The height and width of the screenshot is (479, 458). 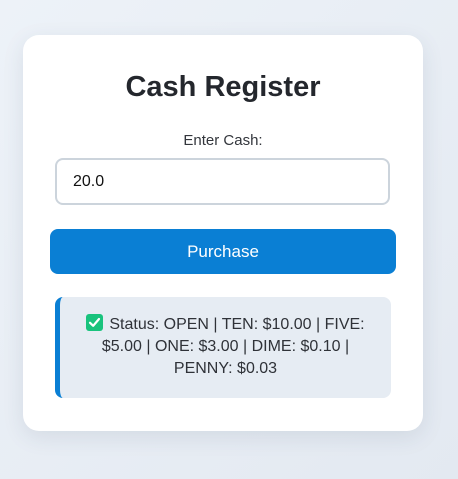 I want to click on purchase-button: Purchase, so click(x=223, y=251).